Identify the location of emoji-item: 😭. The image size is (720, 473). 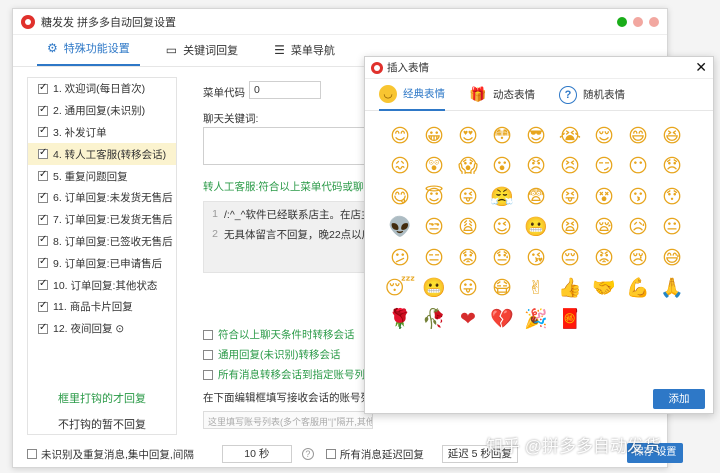
(570, 136).